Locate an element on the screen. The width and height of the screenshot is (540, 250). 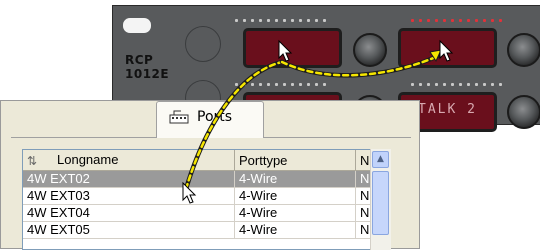
column-header-longname: ⇅ Longname is located at coordinates (129, 160).